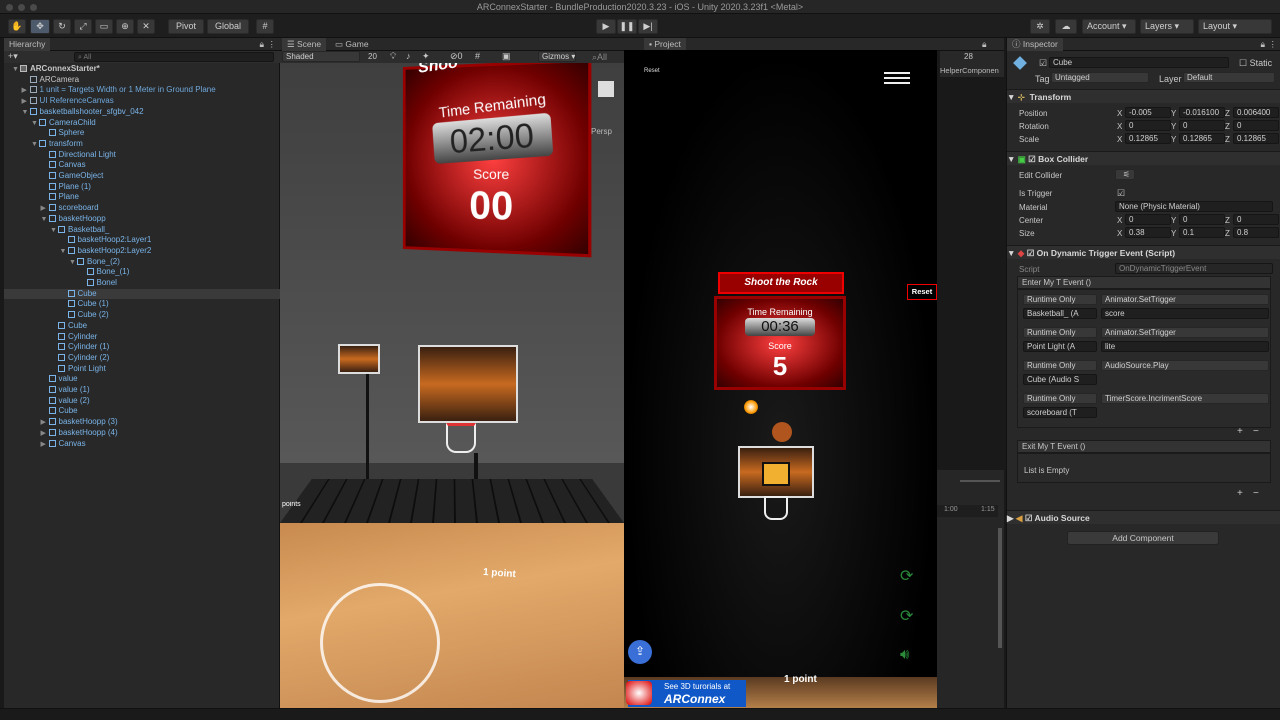  Describe the element at coordinates (1194, 206) in the screenshot. I see `material-field: None (Physic Material)` at that location.